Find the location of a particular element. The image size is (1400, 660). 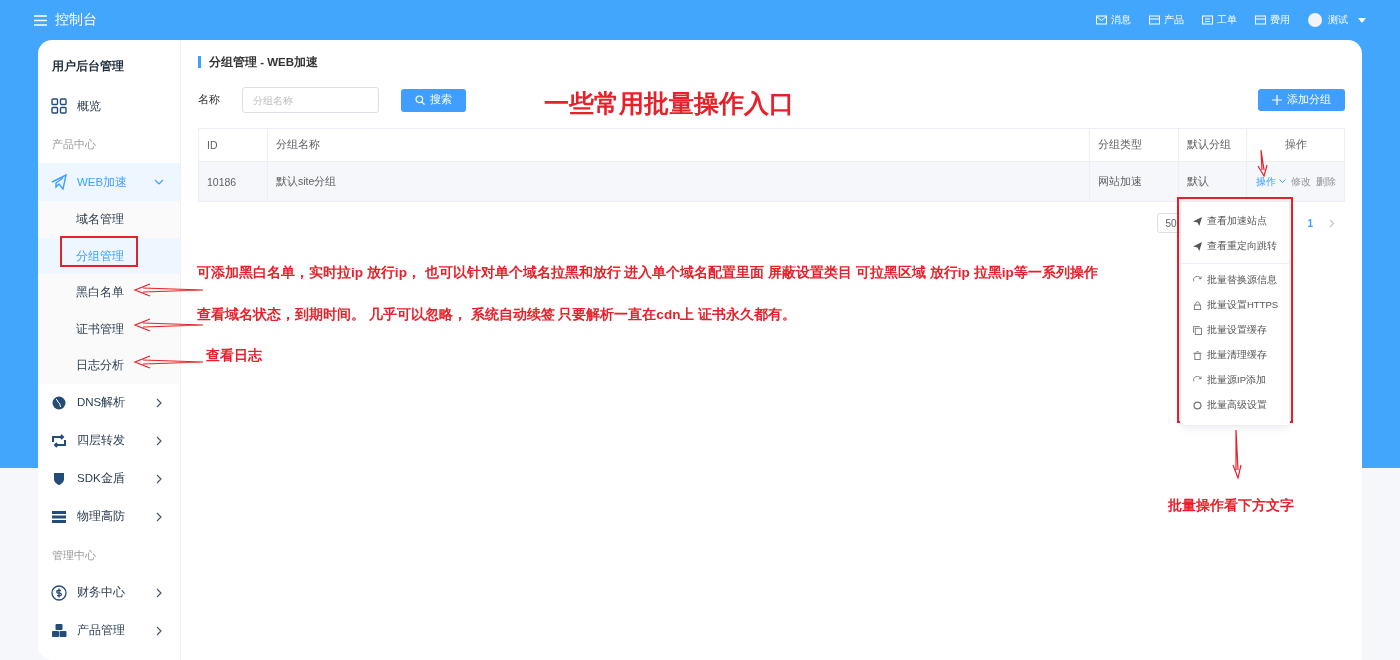

submenu-item: 日志分析 is located at coordinates (109, 365).